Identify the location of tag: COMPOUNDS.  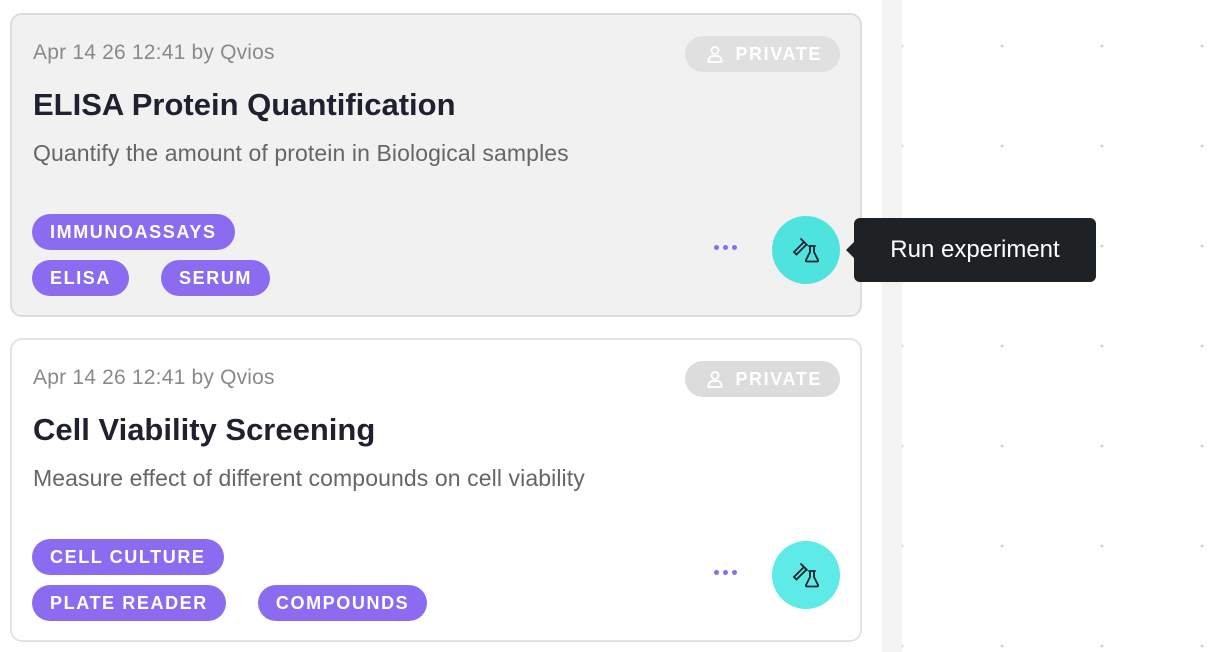
(342, 603).